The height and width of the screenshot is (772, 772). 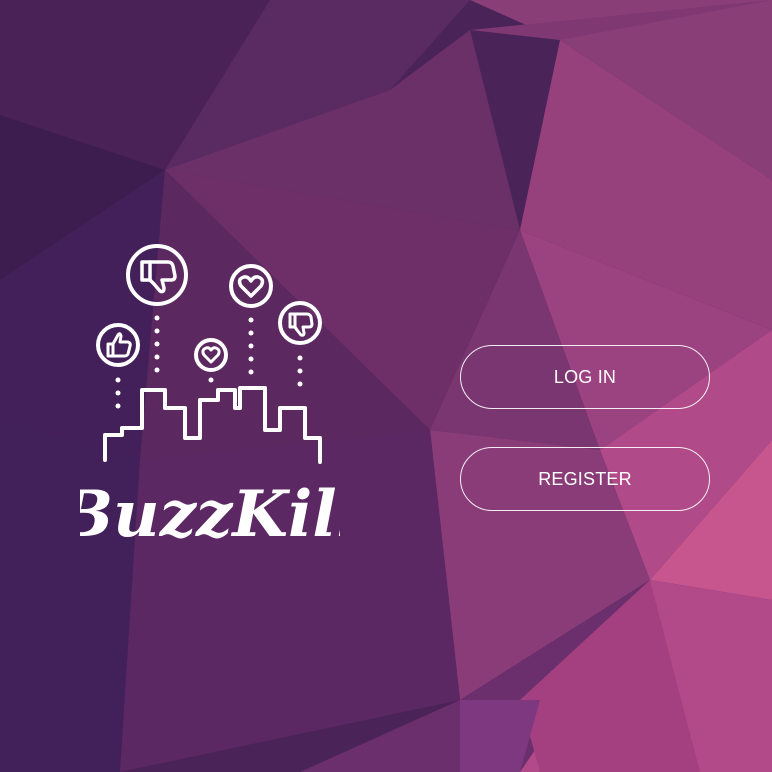 I want to click on register-button-label: REGISTER, so click(x=585, y=478).